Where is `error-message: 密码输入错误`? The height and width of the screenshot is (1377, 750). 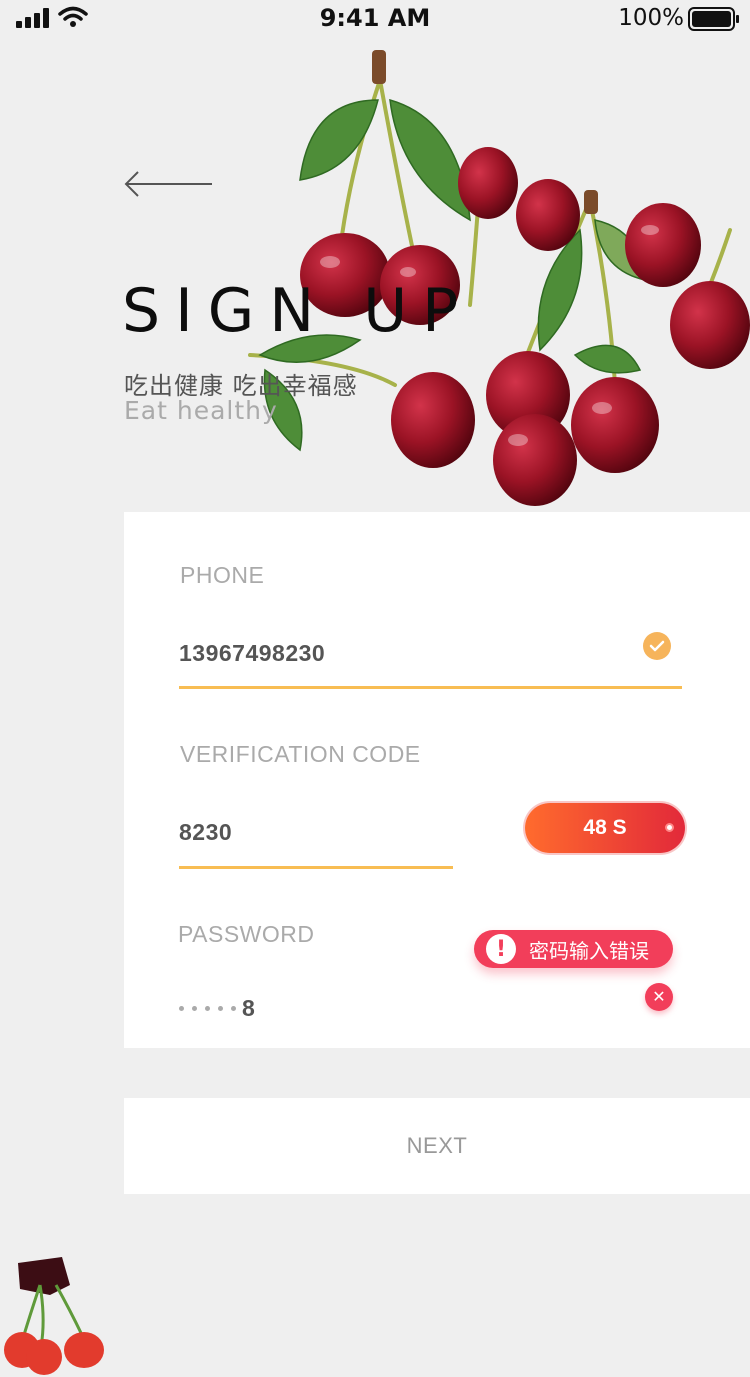 error-message: 密码输入错误 is located at coordinates (589, 950).